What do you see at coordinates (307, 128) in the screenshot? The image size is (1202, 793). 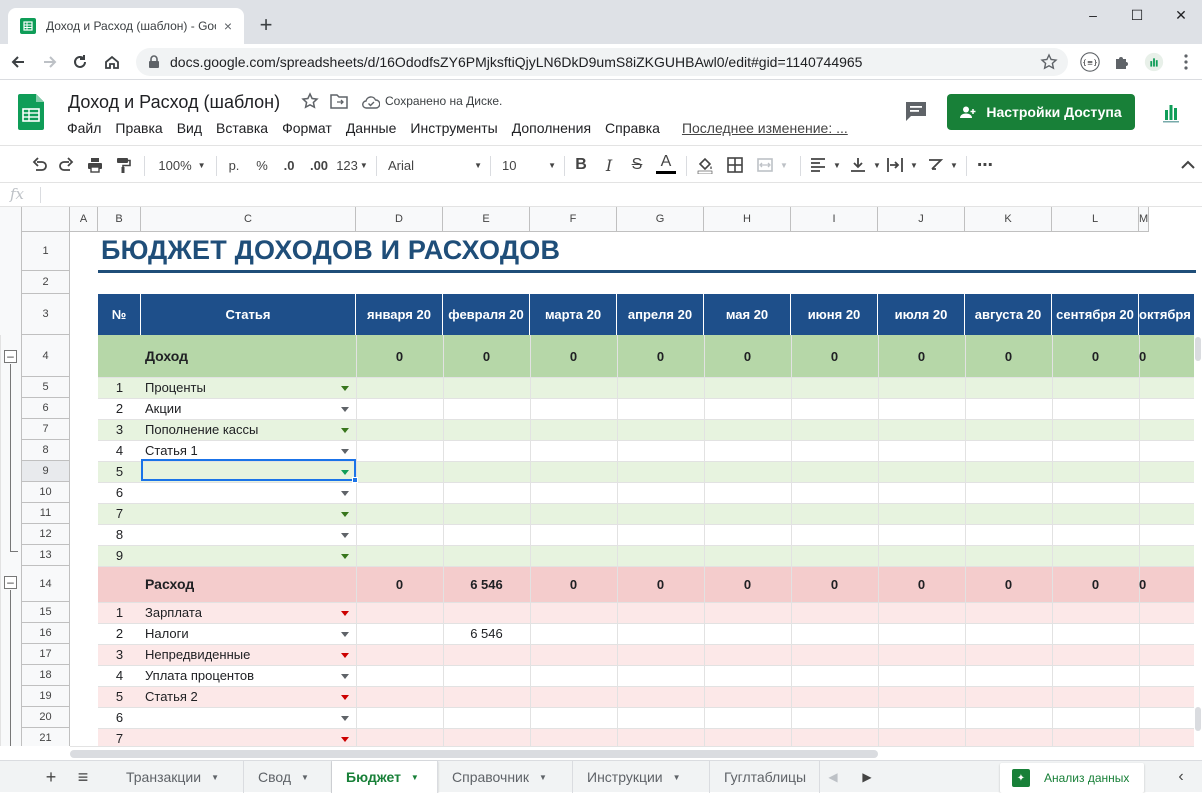 I see `menu-format: Формат` at bounding box center [307, 128].